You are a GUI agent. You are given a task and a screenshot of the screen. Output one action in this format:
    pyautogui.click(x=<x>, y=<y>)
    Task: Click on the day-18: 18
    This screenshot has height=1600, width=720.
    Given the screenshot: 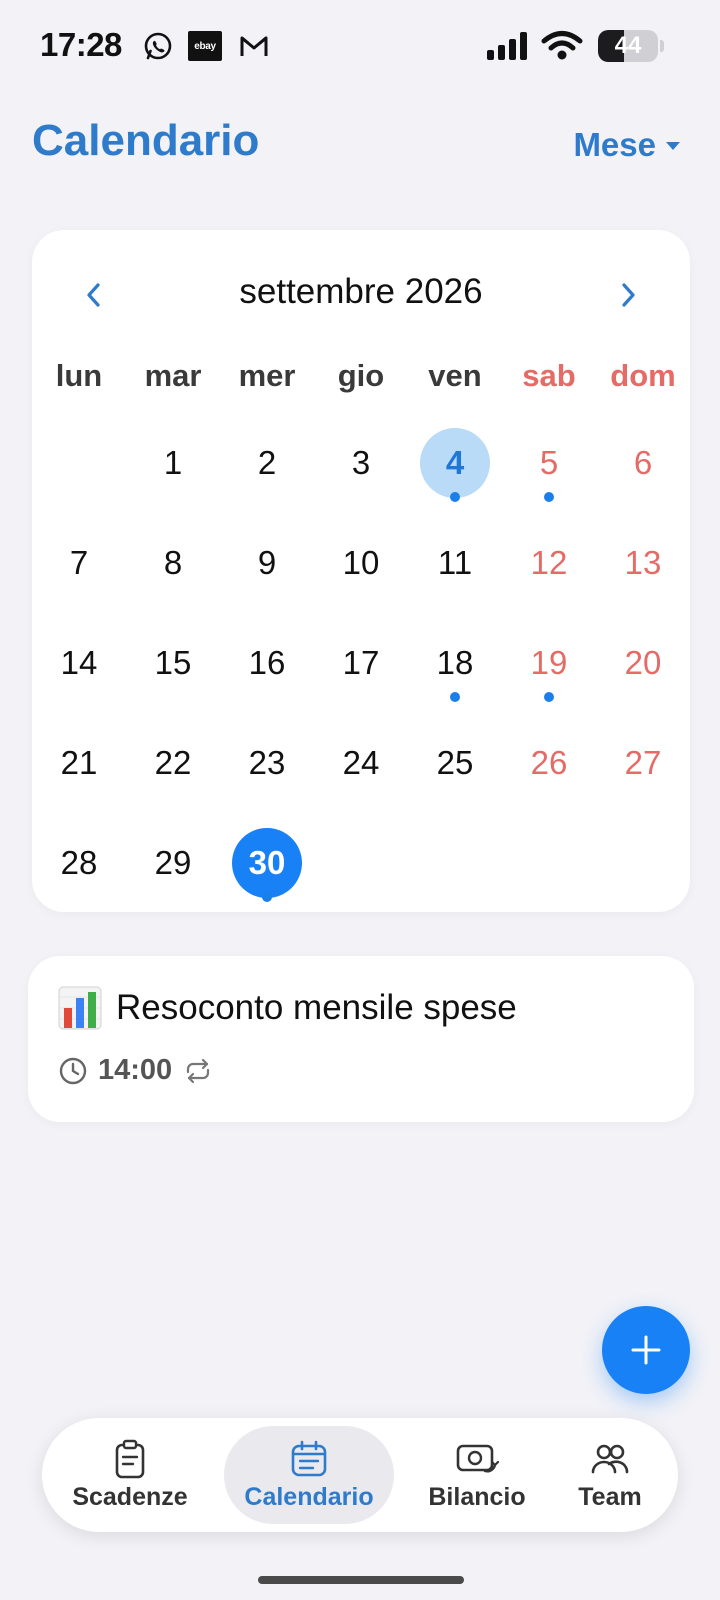 What is the action you would take?
    pyautogui.click(x=455, y=678)
    